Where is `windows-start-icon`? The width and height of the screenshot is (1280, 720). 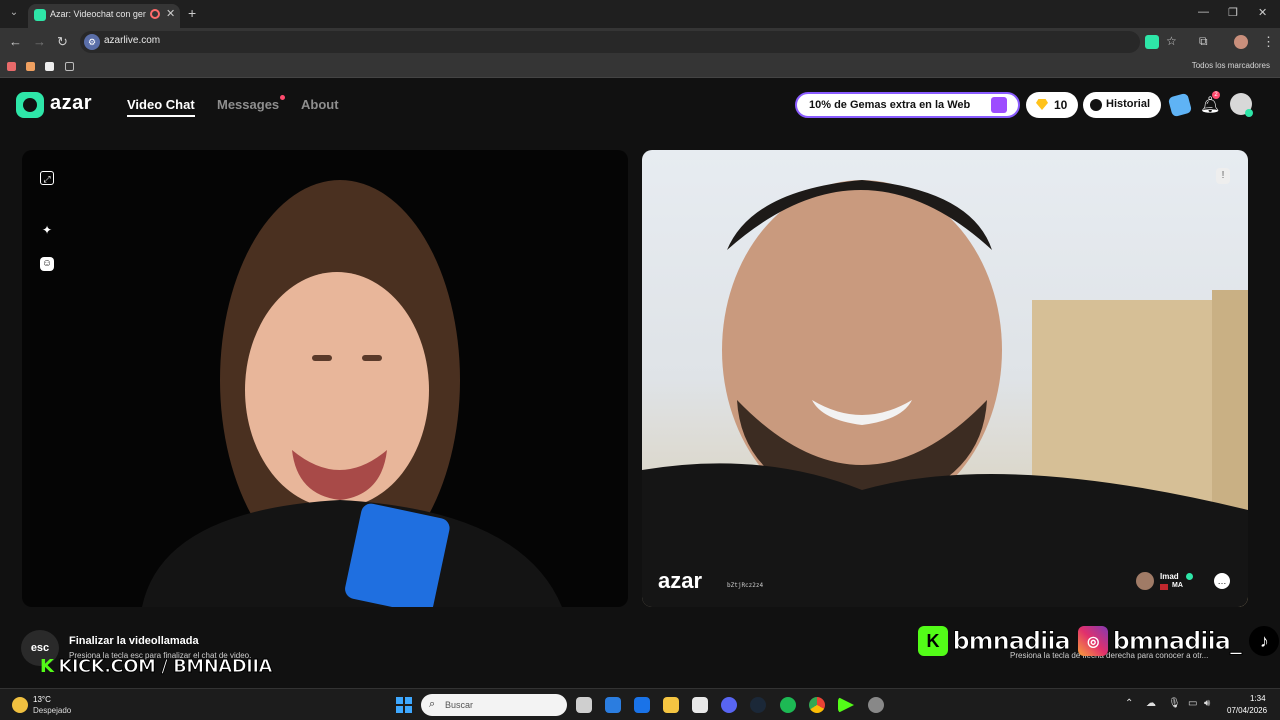 windows-start-icon is located at coordinates (404, 705).